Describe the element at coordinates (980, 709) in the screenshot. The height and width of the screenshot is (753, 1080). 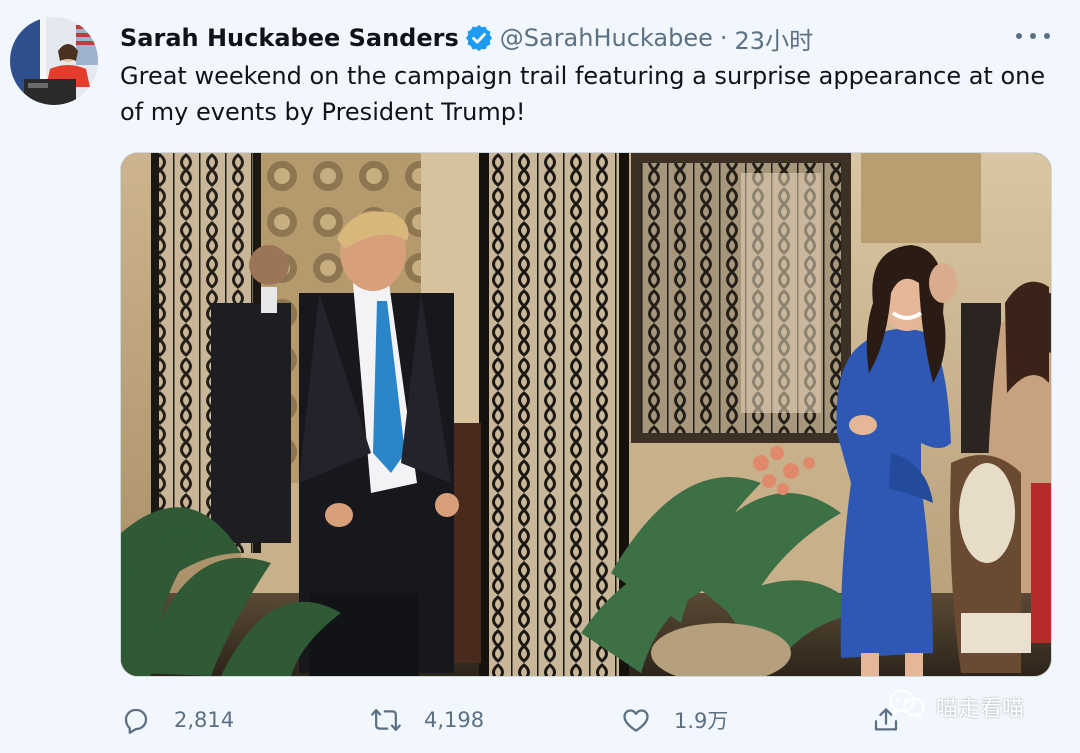
I see `watermark-text: 喵走看喵` at that location.